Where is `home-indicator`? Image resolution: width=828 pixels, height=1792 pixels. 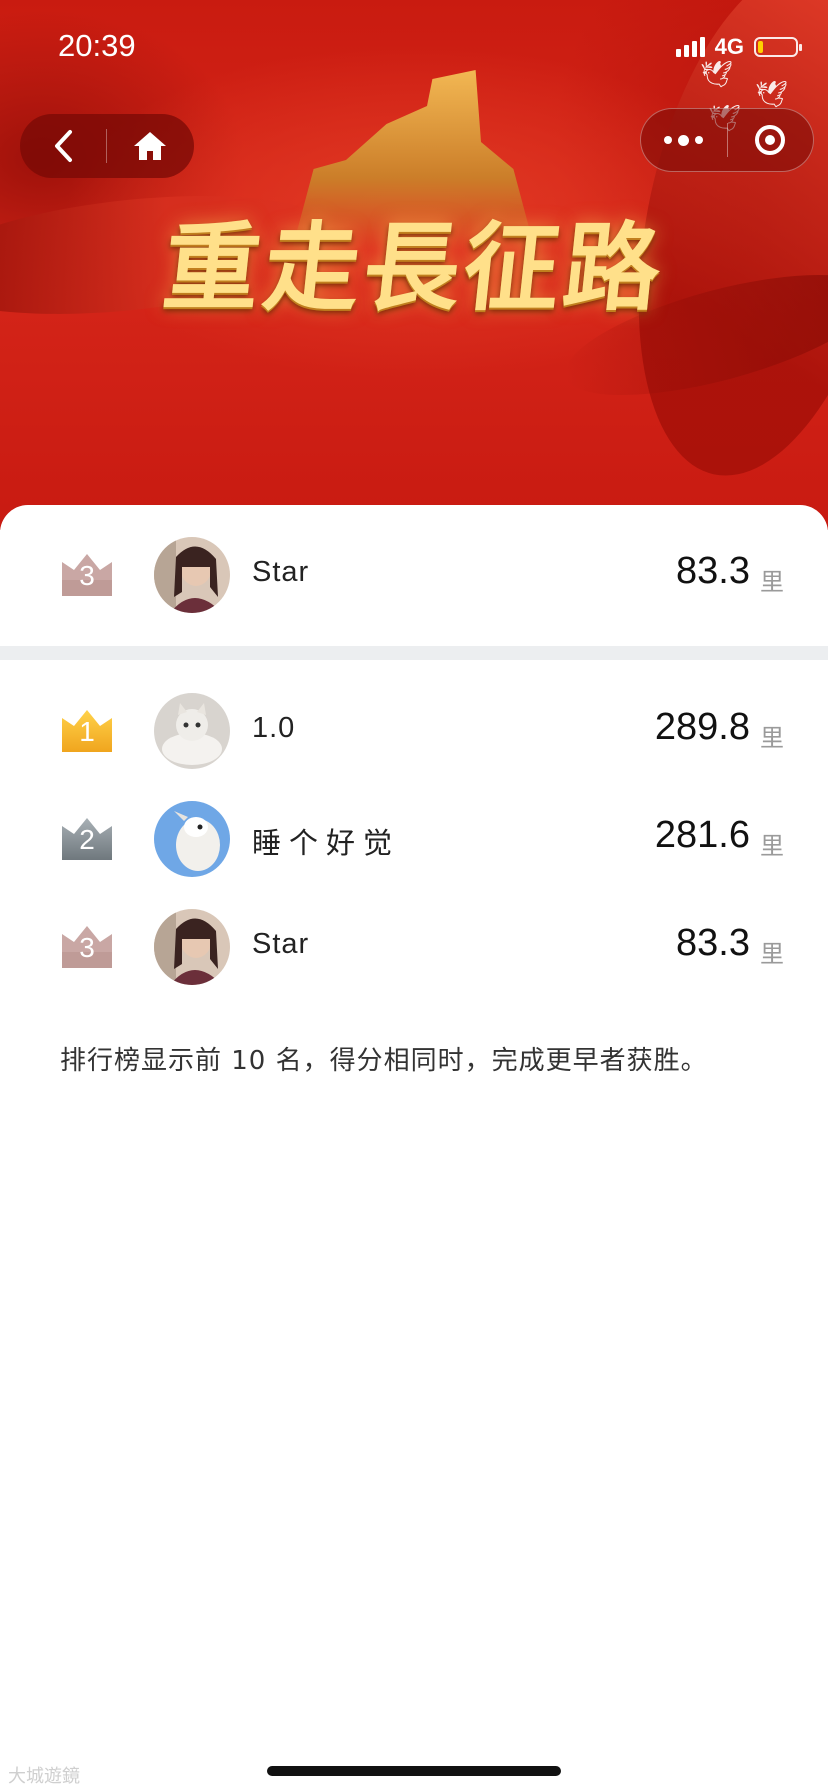
home-indicator is located at coordinates (414, 1771).